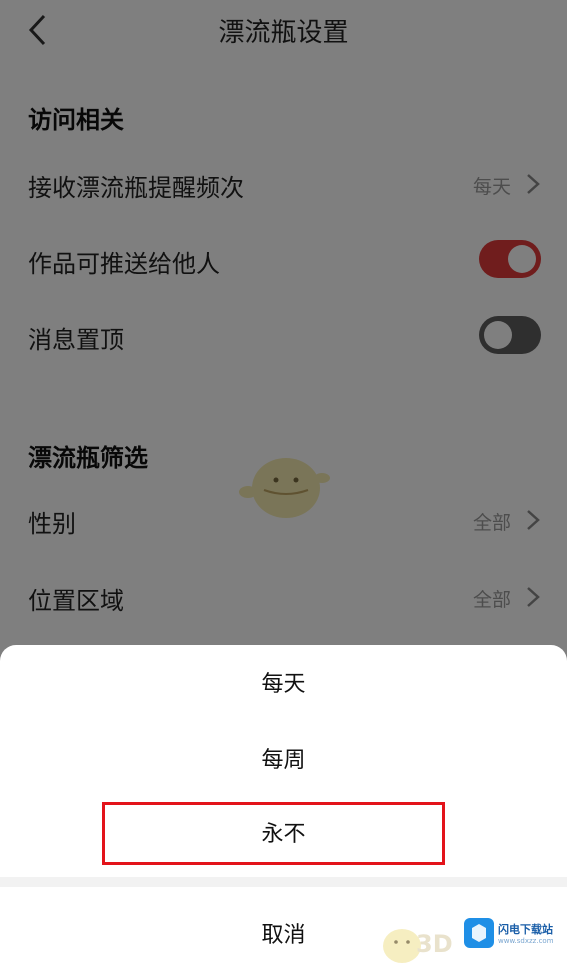 Image resolution: width=567 pixels, height=973 pixels. Describe the element at coordinates (479, 933) in the screenshot. I see `watermark-logo-icon` at that location.